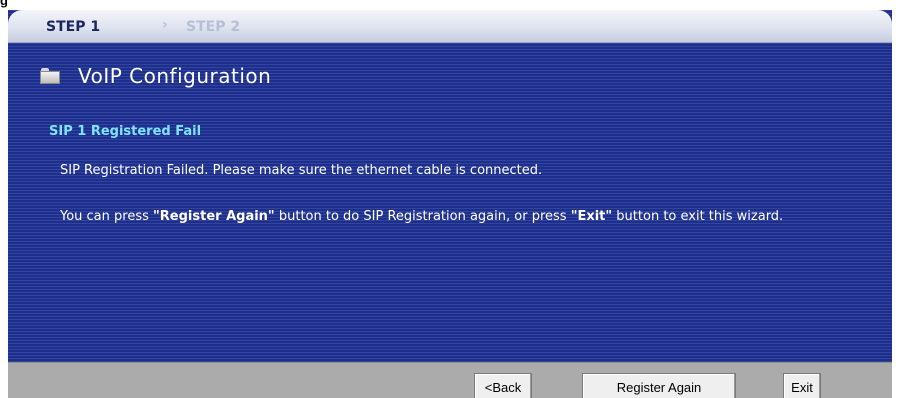  What do you see at coordinates (659, 385) in the screenshot?
I see `register-again-button: Register Again` at bounding box center [659, 385].